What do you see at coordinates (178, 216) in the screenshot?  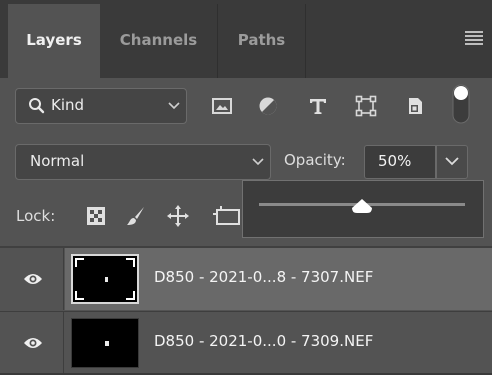 I see `lock-position-icon` at bounding box center [178, 216].